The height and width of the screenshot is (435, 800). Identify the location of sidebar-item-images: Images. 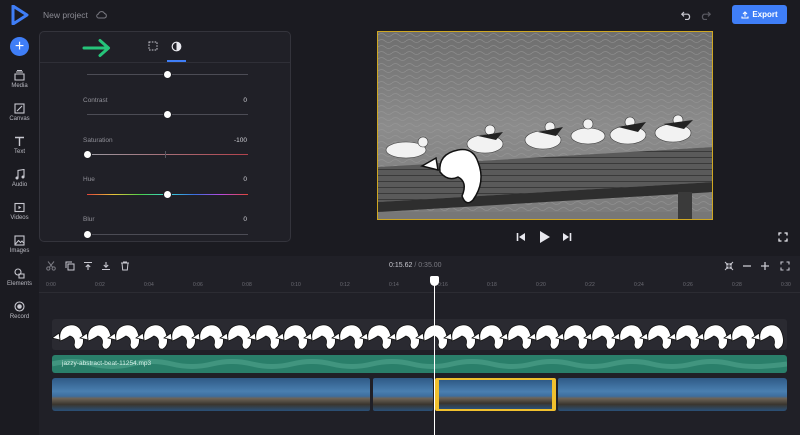
(19, 244).